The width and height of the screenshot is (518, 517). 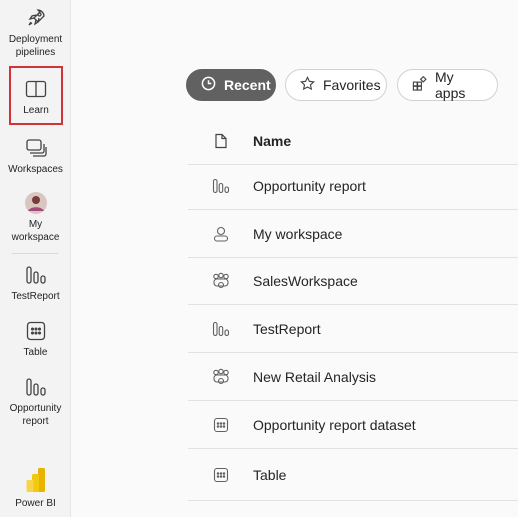 I want to click on tab-recent: Recent, so click(x=231, y=85).